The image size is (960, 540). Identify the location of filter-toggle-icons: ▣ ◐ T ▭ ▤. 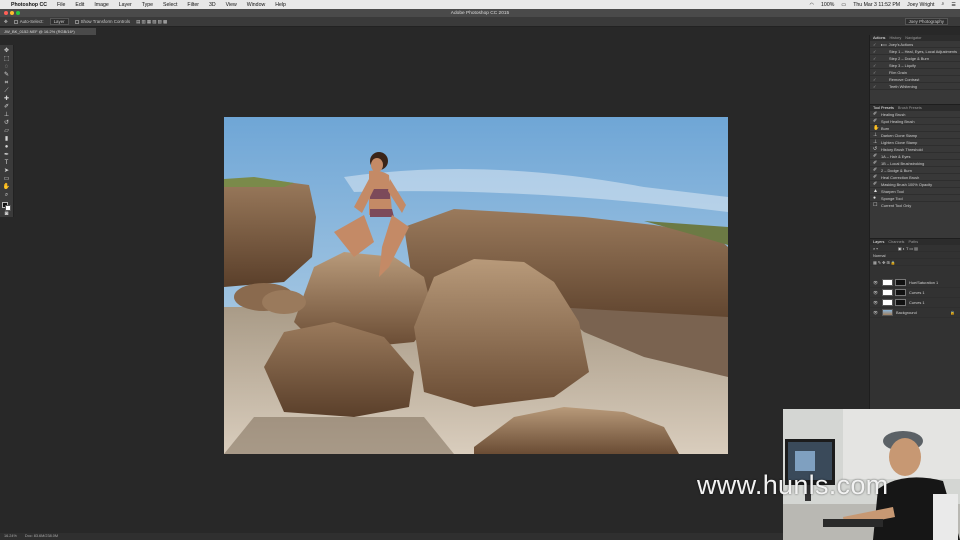
(908, 248).